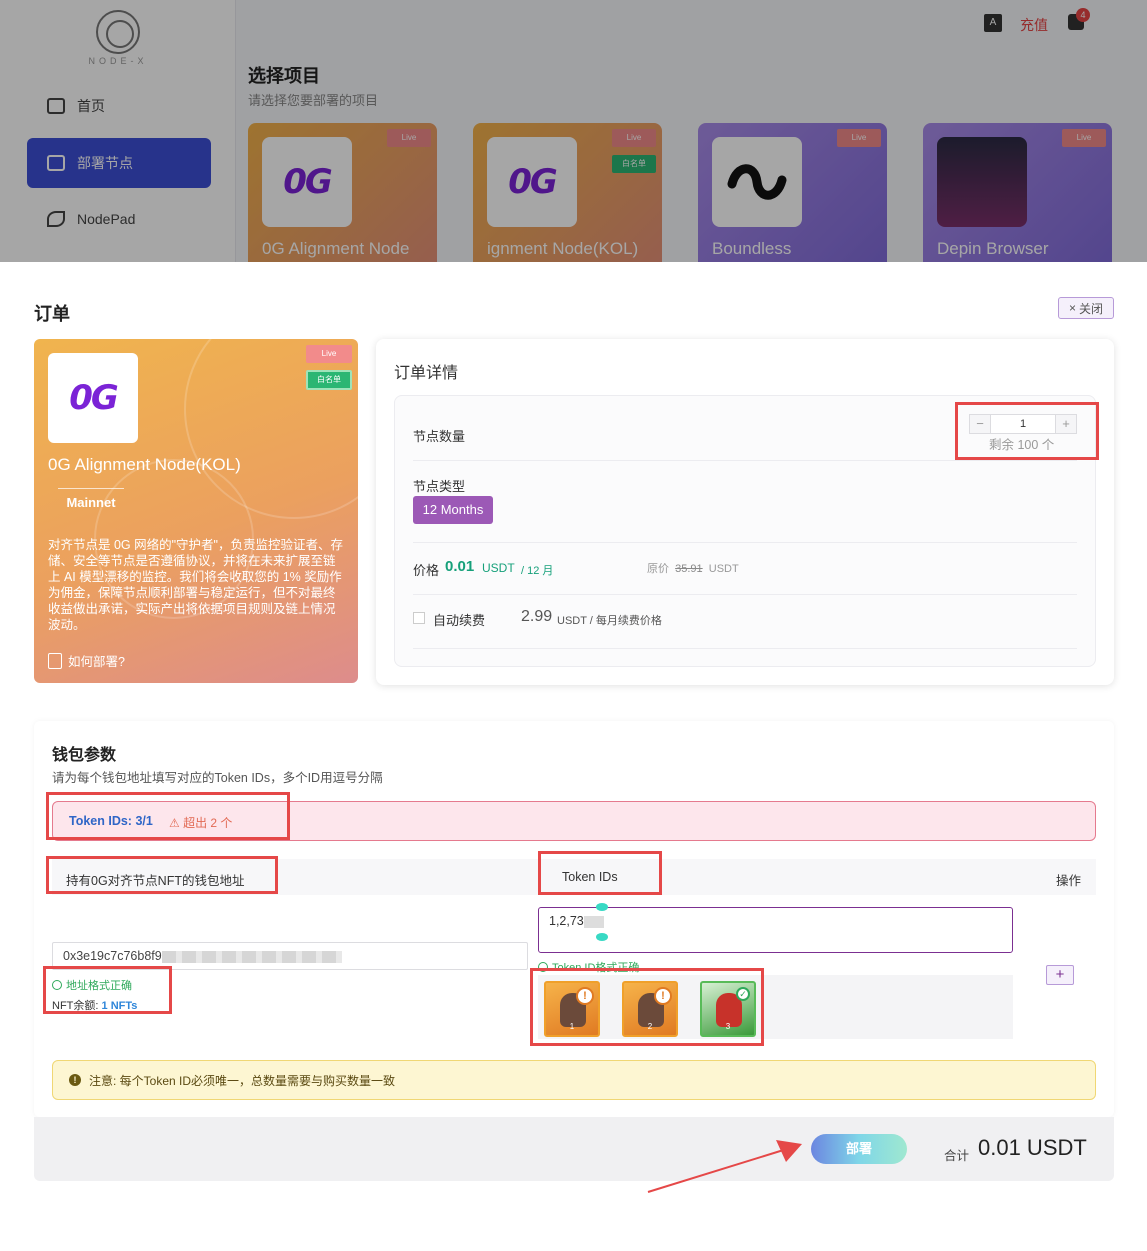 This screenshot has width=1147, height=1251. I want to click on close-label: 关闭, so click(1091, 308).